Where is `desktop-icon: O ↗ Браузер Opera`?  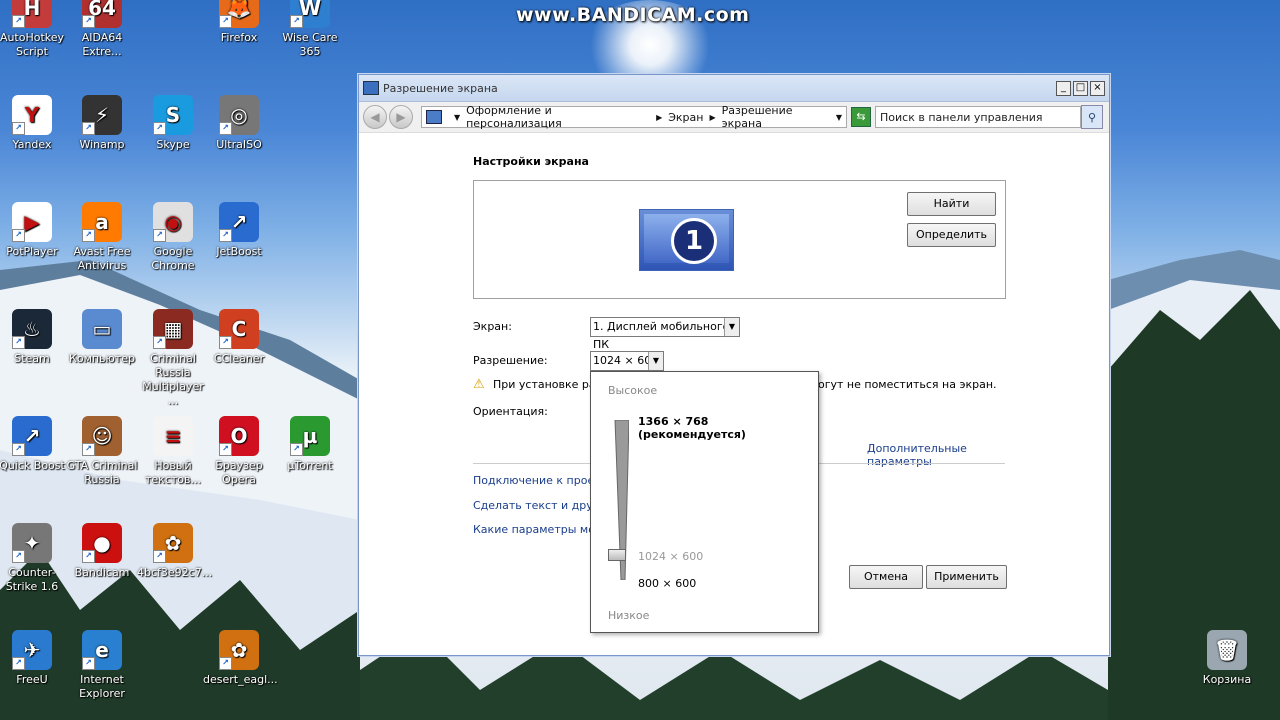
desktop-icon: O ↗ Браузер Opera is located at coordinates (239, 451).